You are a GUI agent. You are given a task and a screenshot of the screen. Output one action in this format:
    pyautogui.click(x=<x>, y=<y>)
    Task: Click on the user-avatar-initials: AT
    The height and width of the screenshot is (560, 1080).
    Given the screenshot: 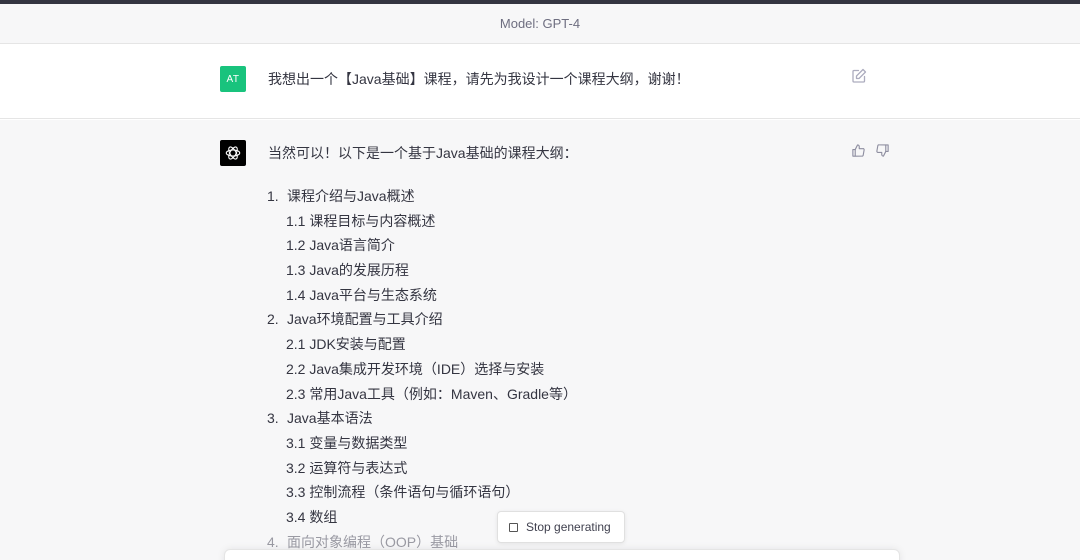 What is the action you would take?
    pyautogui.click(x=233, y=79)
    